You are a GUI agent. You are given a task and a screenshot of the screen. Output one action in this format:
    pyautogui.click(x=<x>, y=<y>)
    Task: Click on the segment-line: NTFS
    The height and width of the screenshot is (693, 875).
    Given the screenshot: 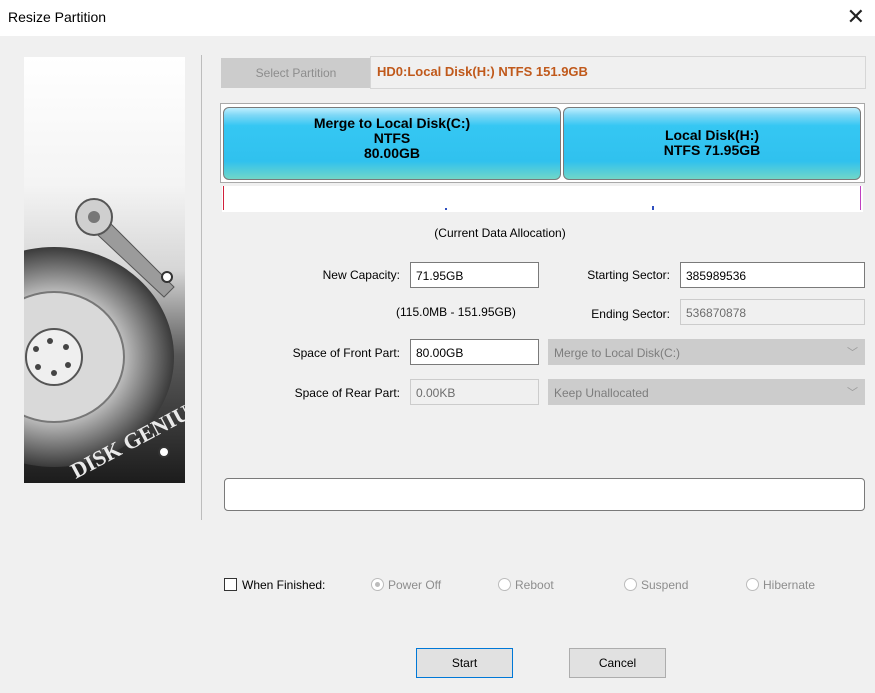 What is the action you would take?
    pyautogui.click(x=392, y=138)
    